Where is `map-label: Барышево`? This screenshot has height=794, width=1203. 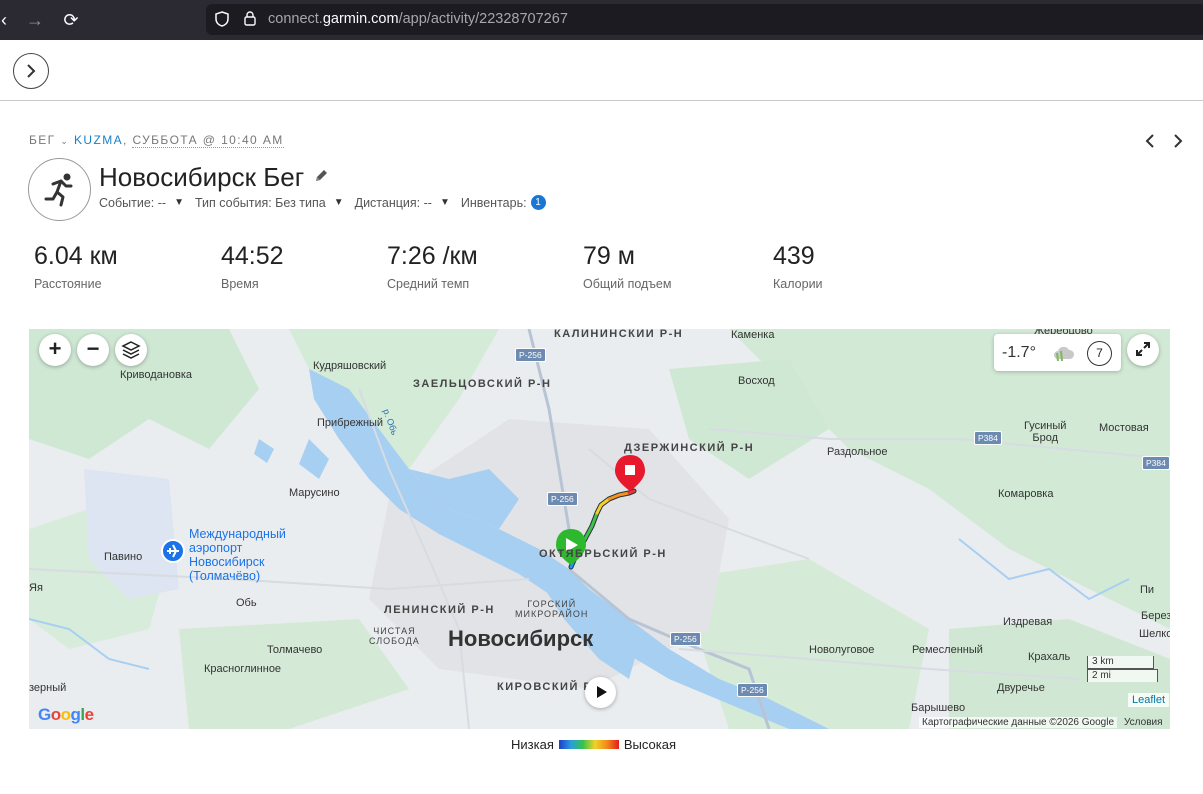 map-label: Барышево is located at coordinates (938, 708).